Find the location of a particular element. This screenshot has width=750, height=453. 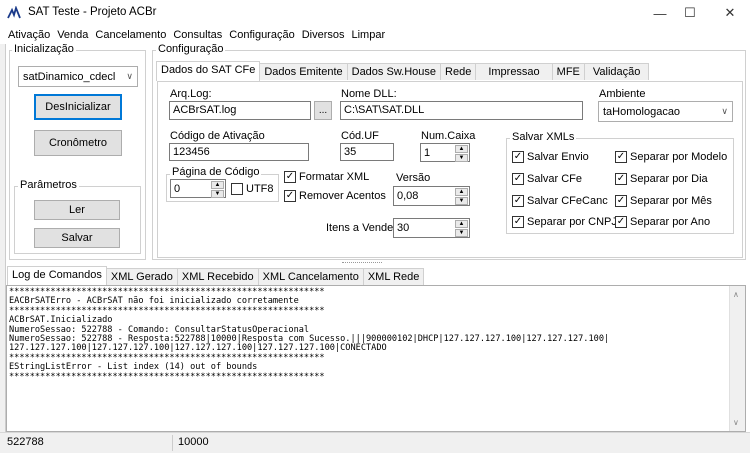

status-sessao: 522788 is located at coordinates (25, 442).